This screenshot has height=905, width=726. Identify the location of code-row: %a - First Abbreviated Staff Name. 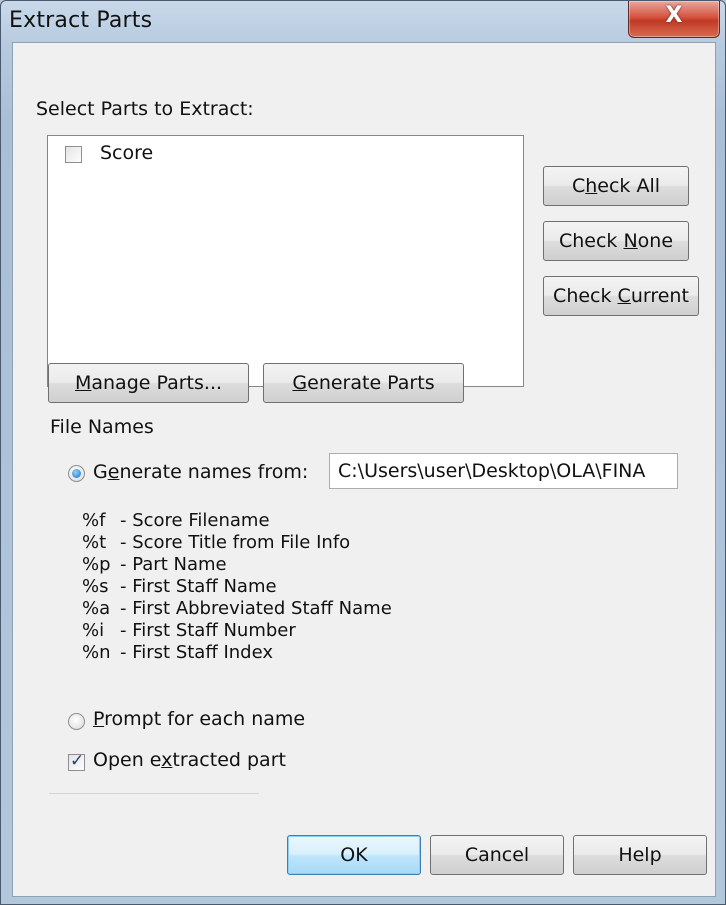
(237, 609).